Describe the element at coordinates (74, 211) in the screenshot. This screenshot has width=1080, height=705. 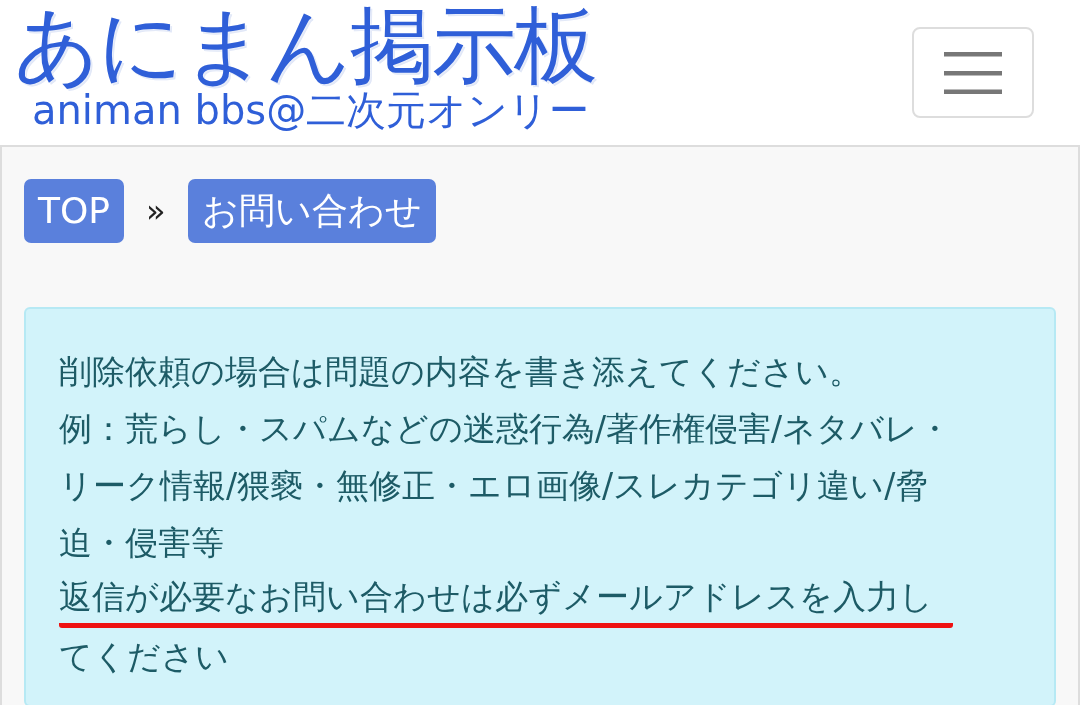
I see `breadcrumb-link: TOP` at that location.